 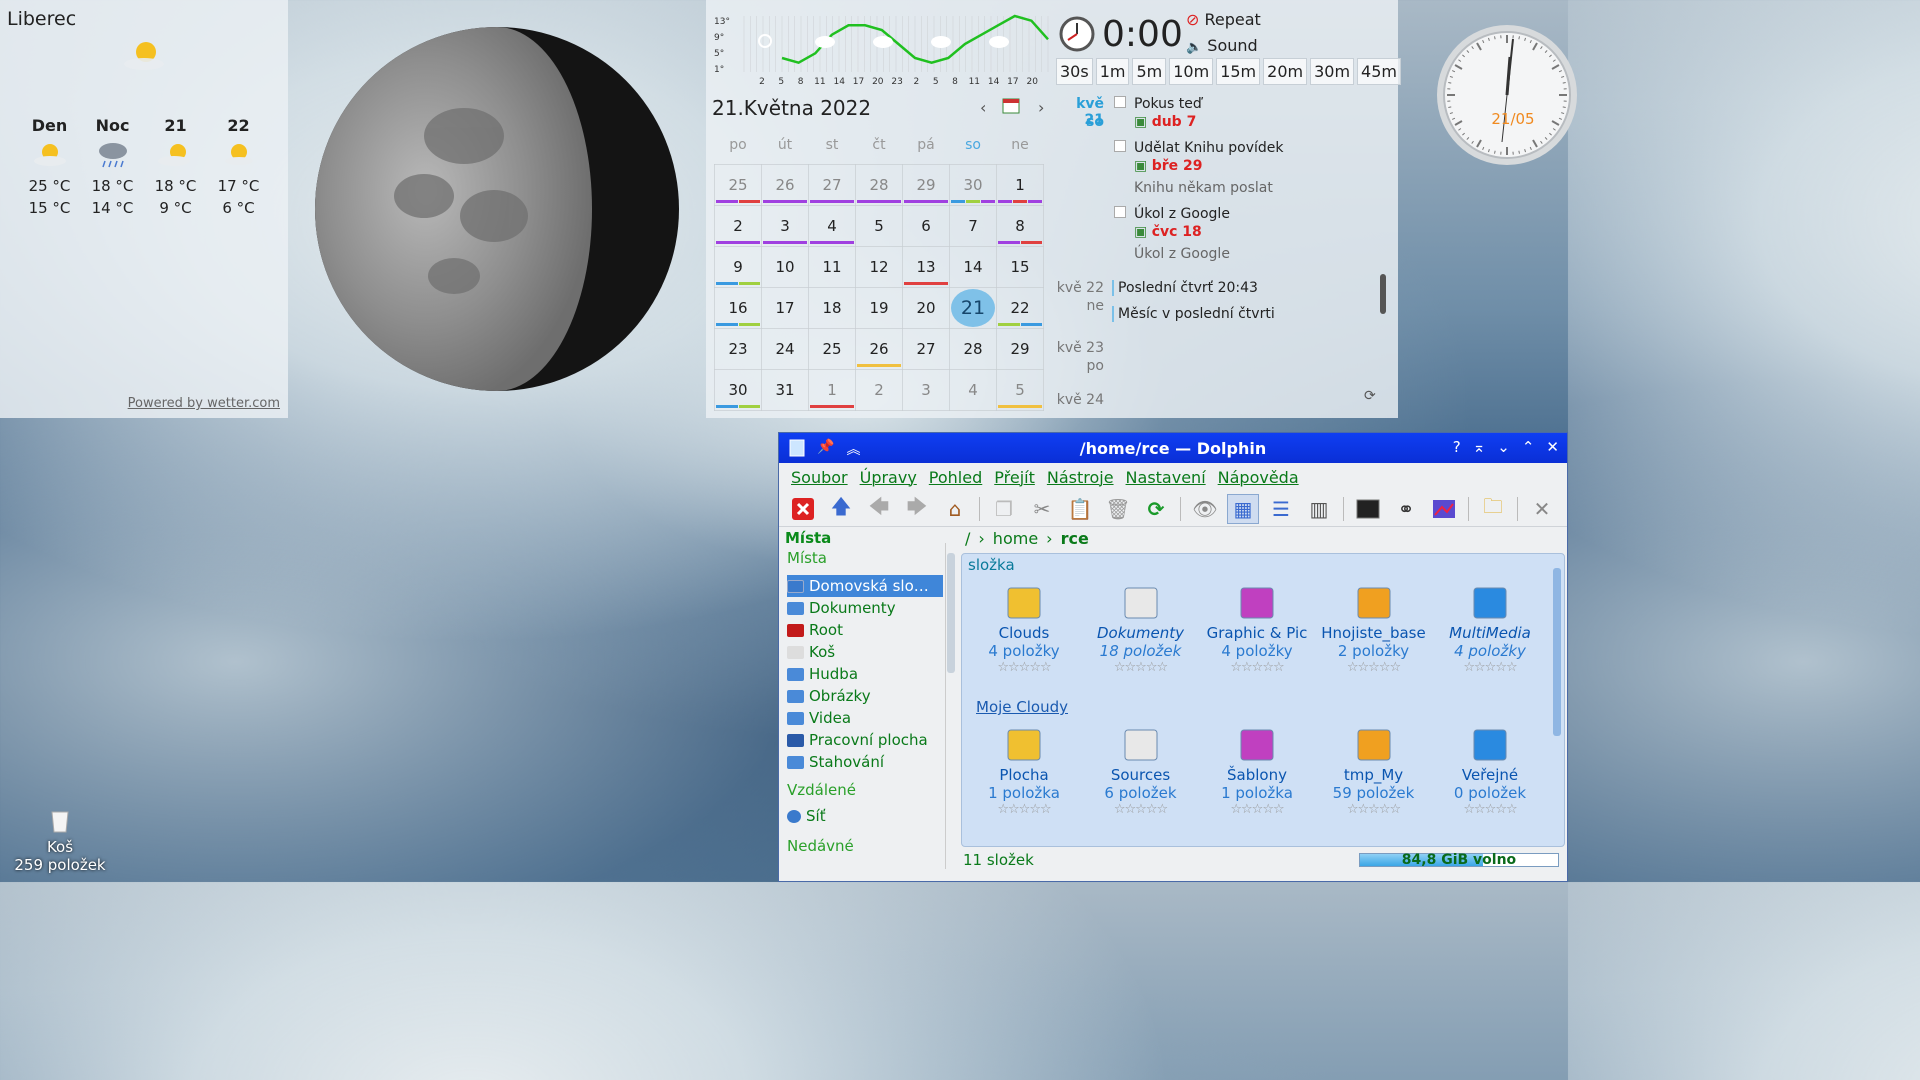 What do you see at coordinates (738, 307) in the screenshot?
I see `calendar-day: 16` at bounding box center [738, 307].